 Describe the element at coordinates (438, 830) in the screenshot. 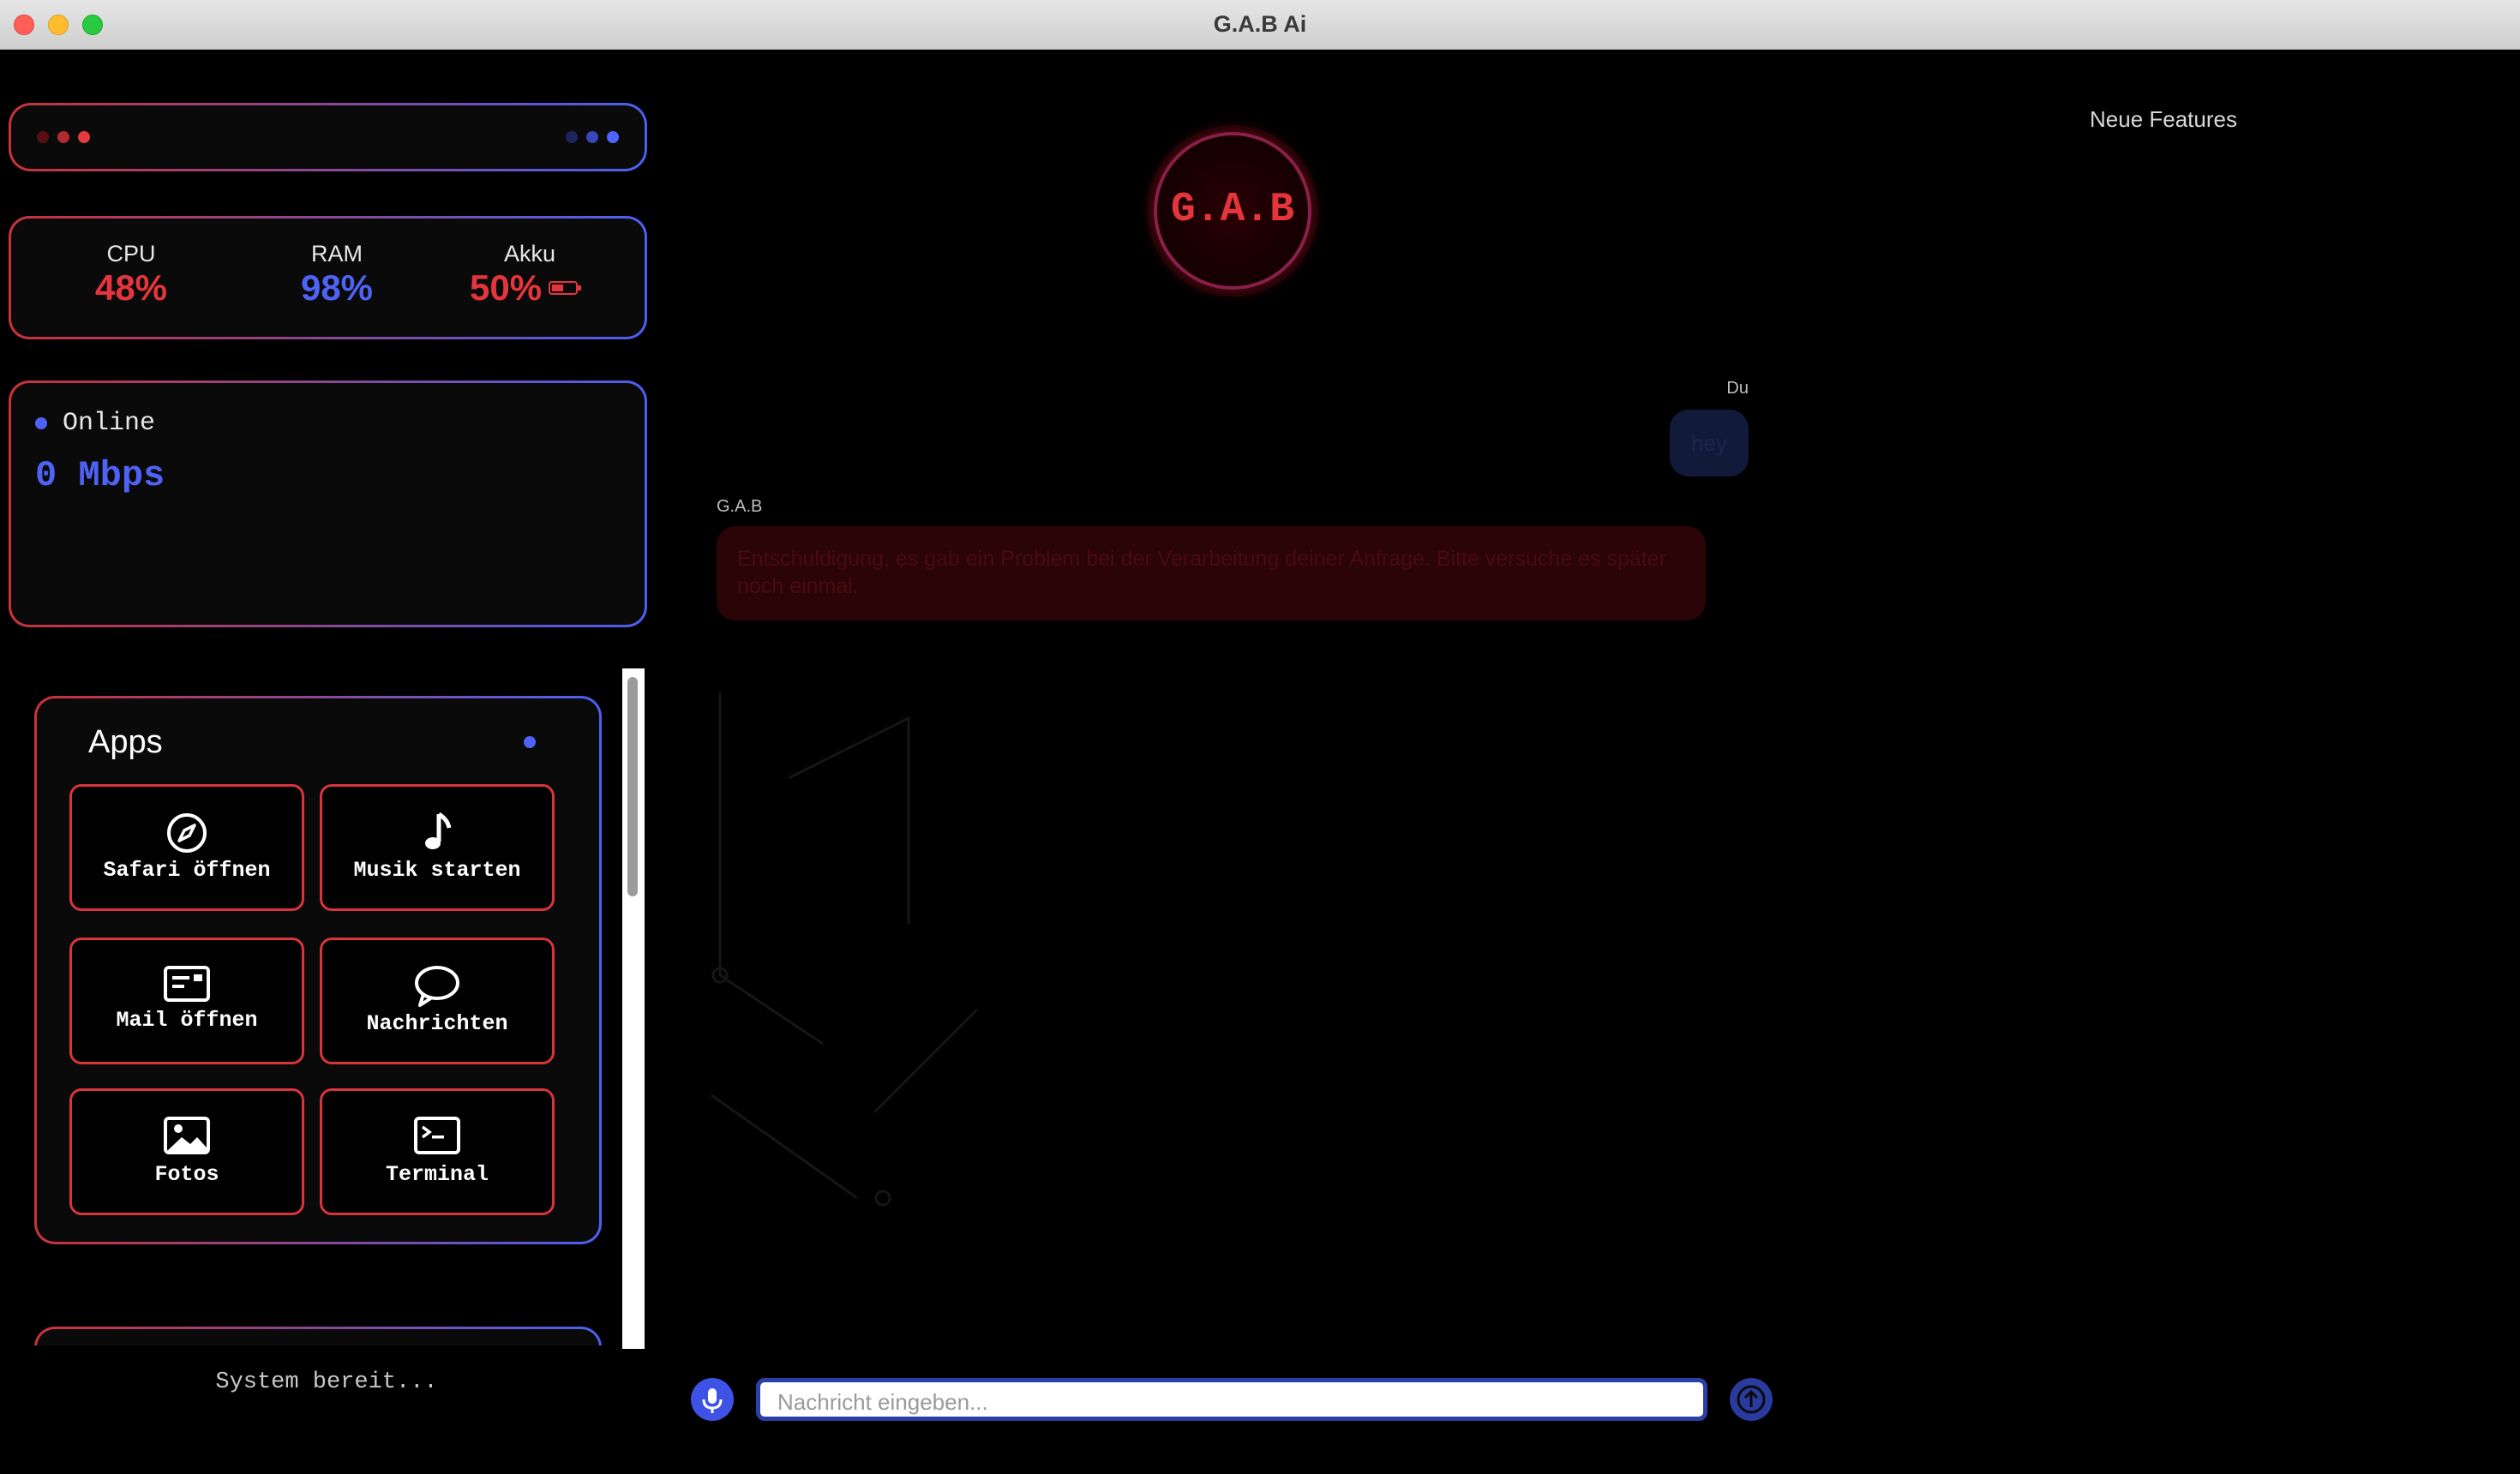

I see `music-note-icon` at that location.